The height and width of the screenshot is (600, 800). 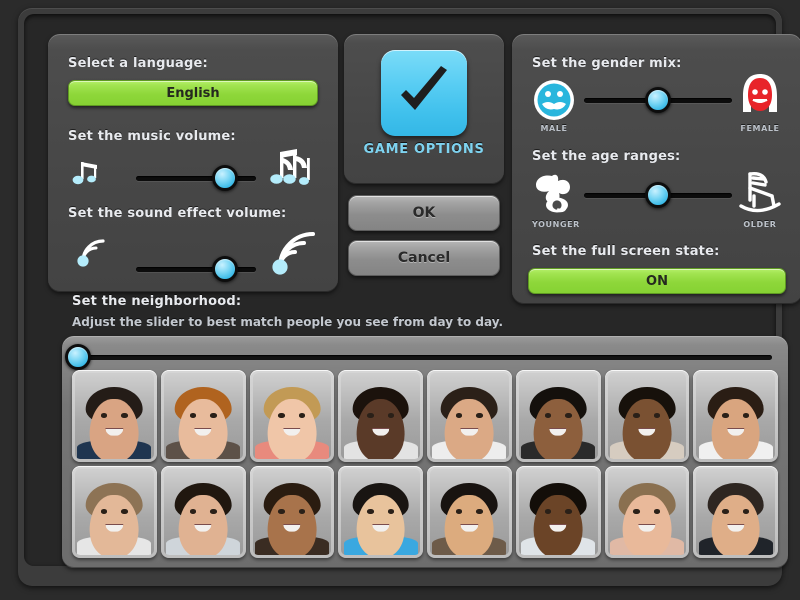 I want to click on music-volume-slider, so click(x=196, y=178).